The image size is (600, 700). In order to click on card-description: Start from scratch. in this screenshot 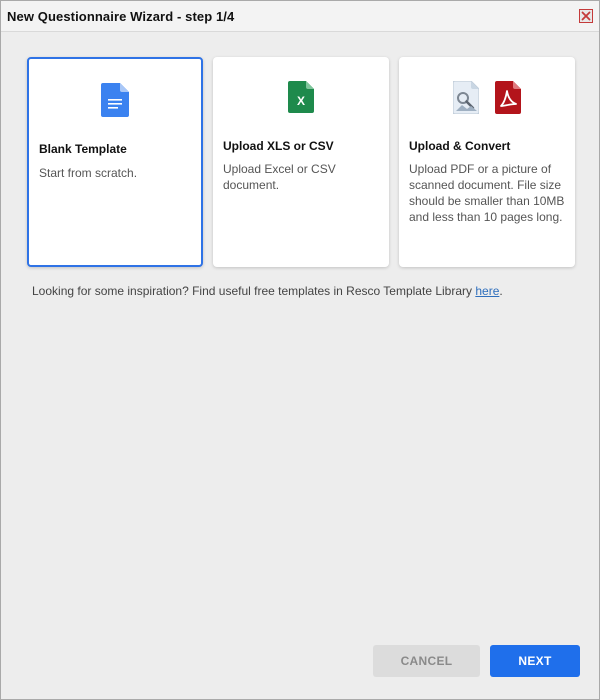, I will do `click(88, 173)`.